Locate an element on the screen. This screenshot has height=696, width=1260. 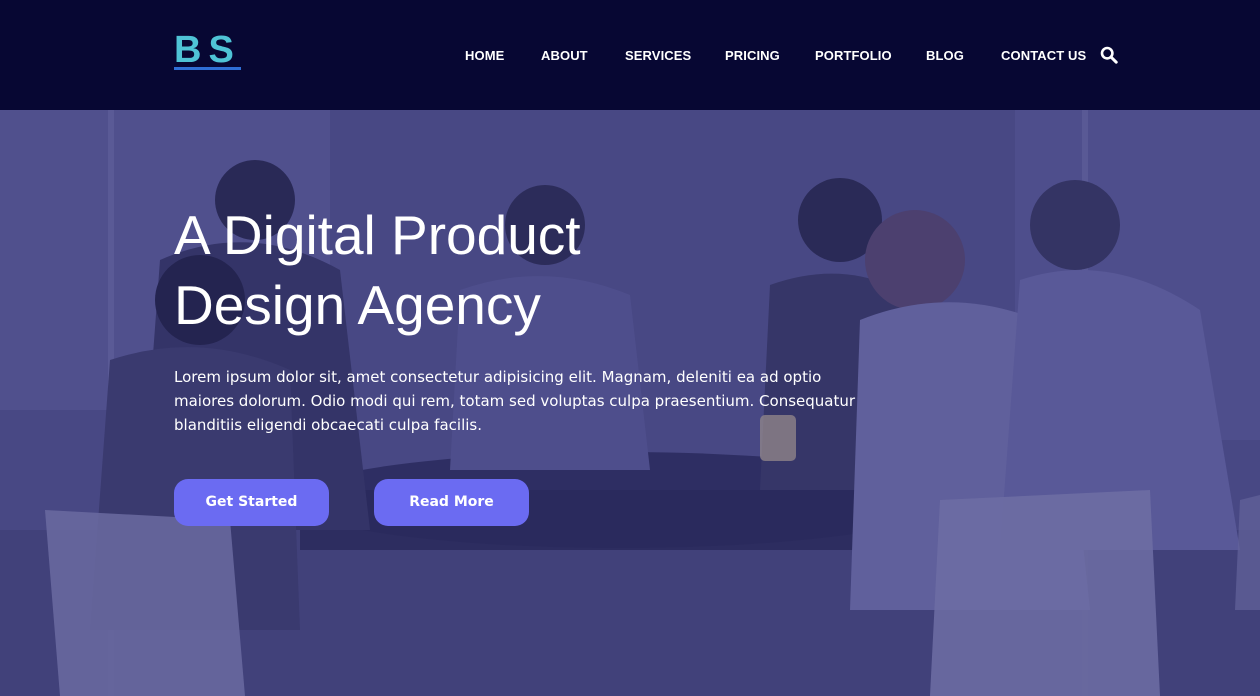
nav-item-services: SERVICES is located at coordinates (658, 55).